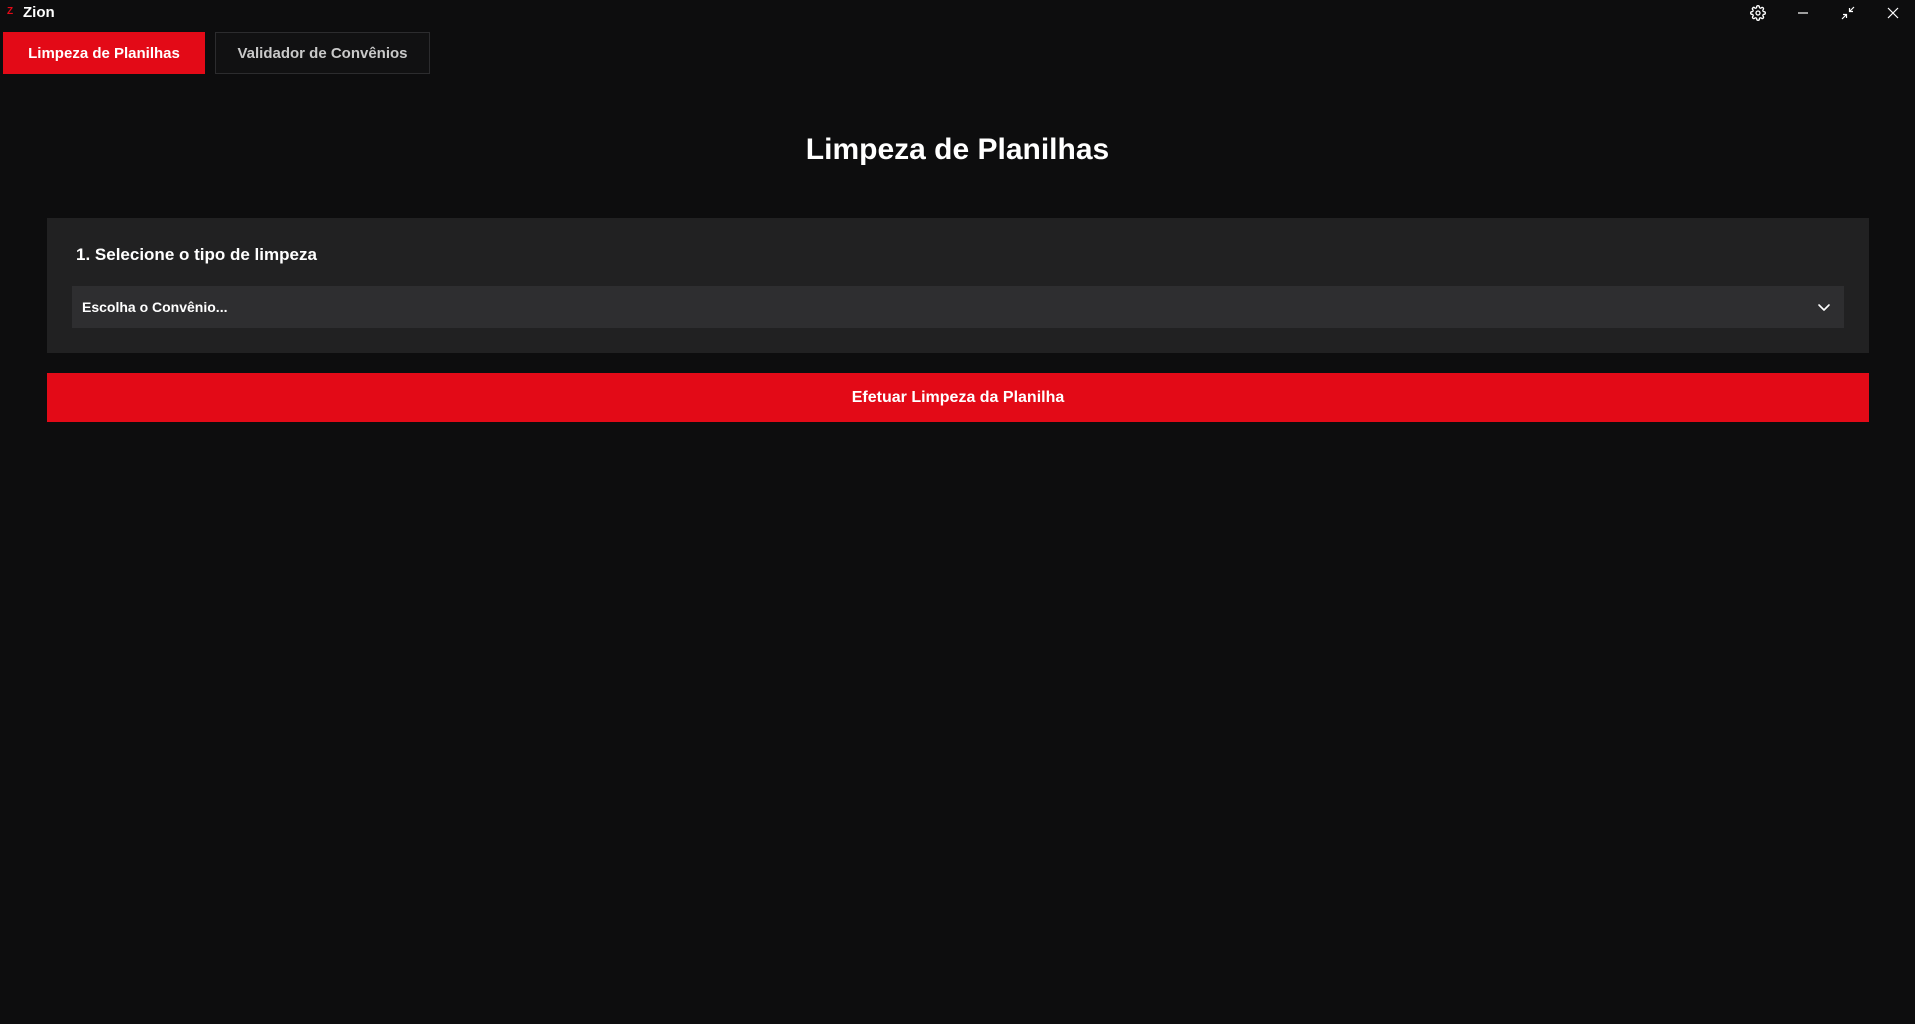 The image size is (1915, 1024). I want to click on title-bar: Z Zion, so click(957, 13).